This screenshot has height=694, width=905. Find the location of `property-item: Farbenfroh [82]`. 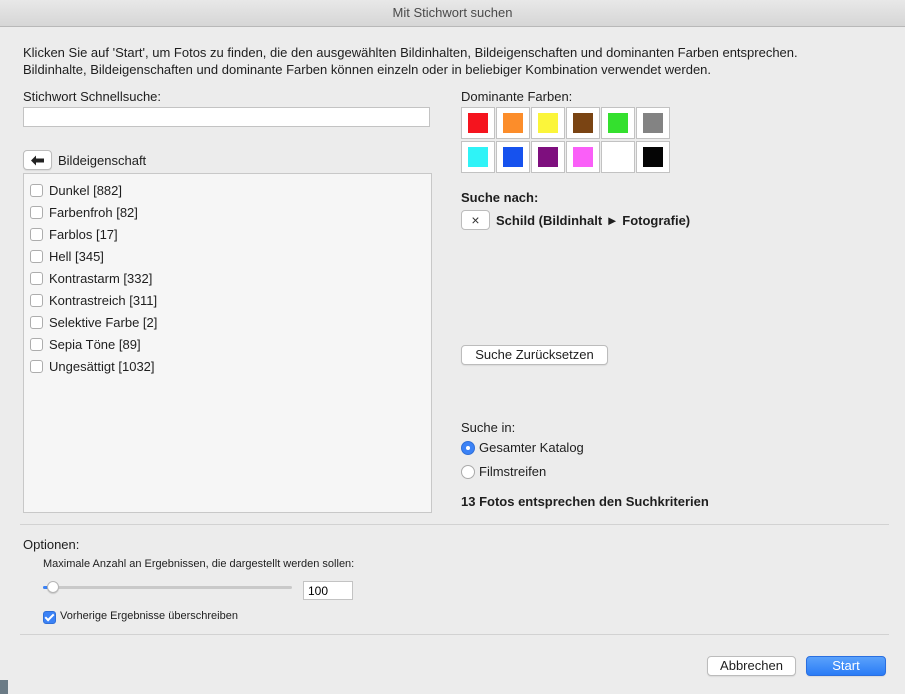

property-item: Farbenfroh [82] is located at coordinates (84, 212).